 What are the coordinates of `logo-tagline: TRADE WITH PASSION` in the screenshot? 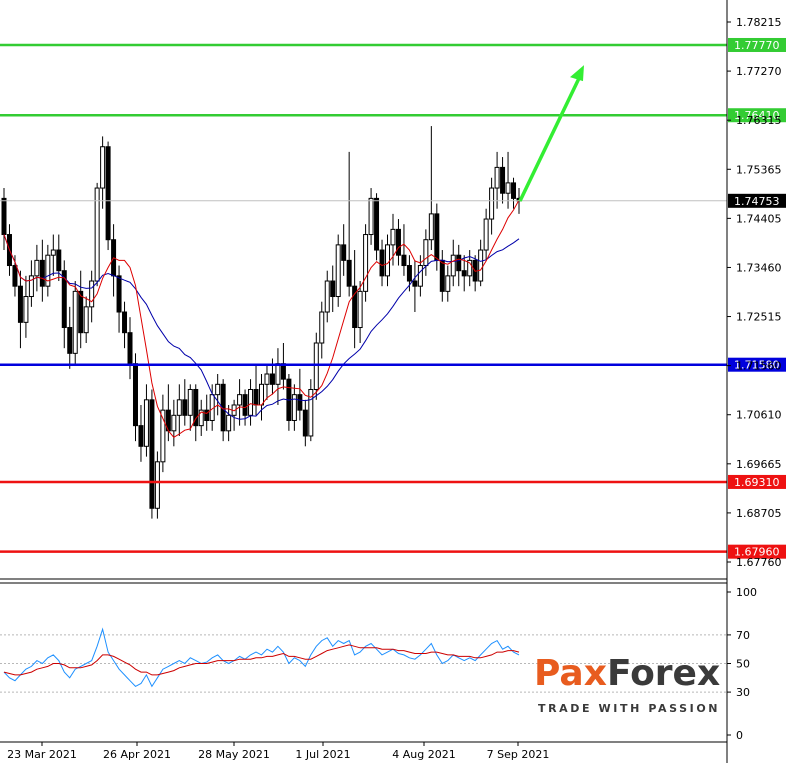 It's located at (629, 708).